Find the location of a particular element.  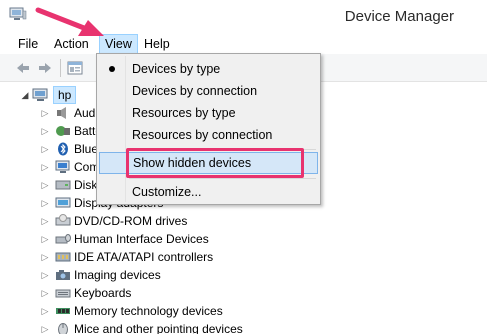

tree-node-label: Human Interface Devices is located at coordinates (141, 239).